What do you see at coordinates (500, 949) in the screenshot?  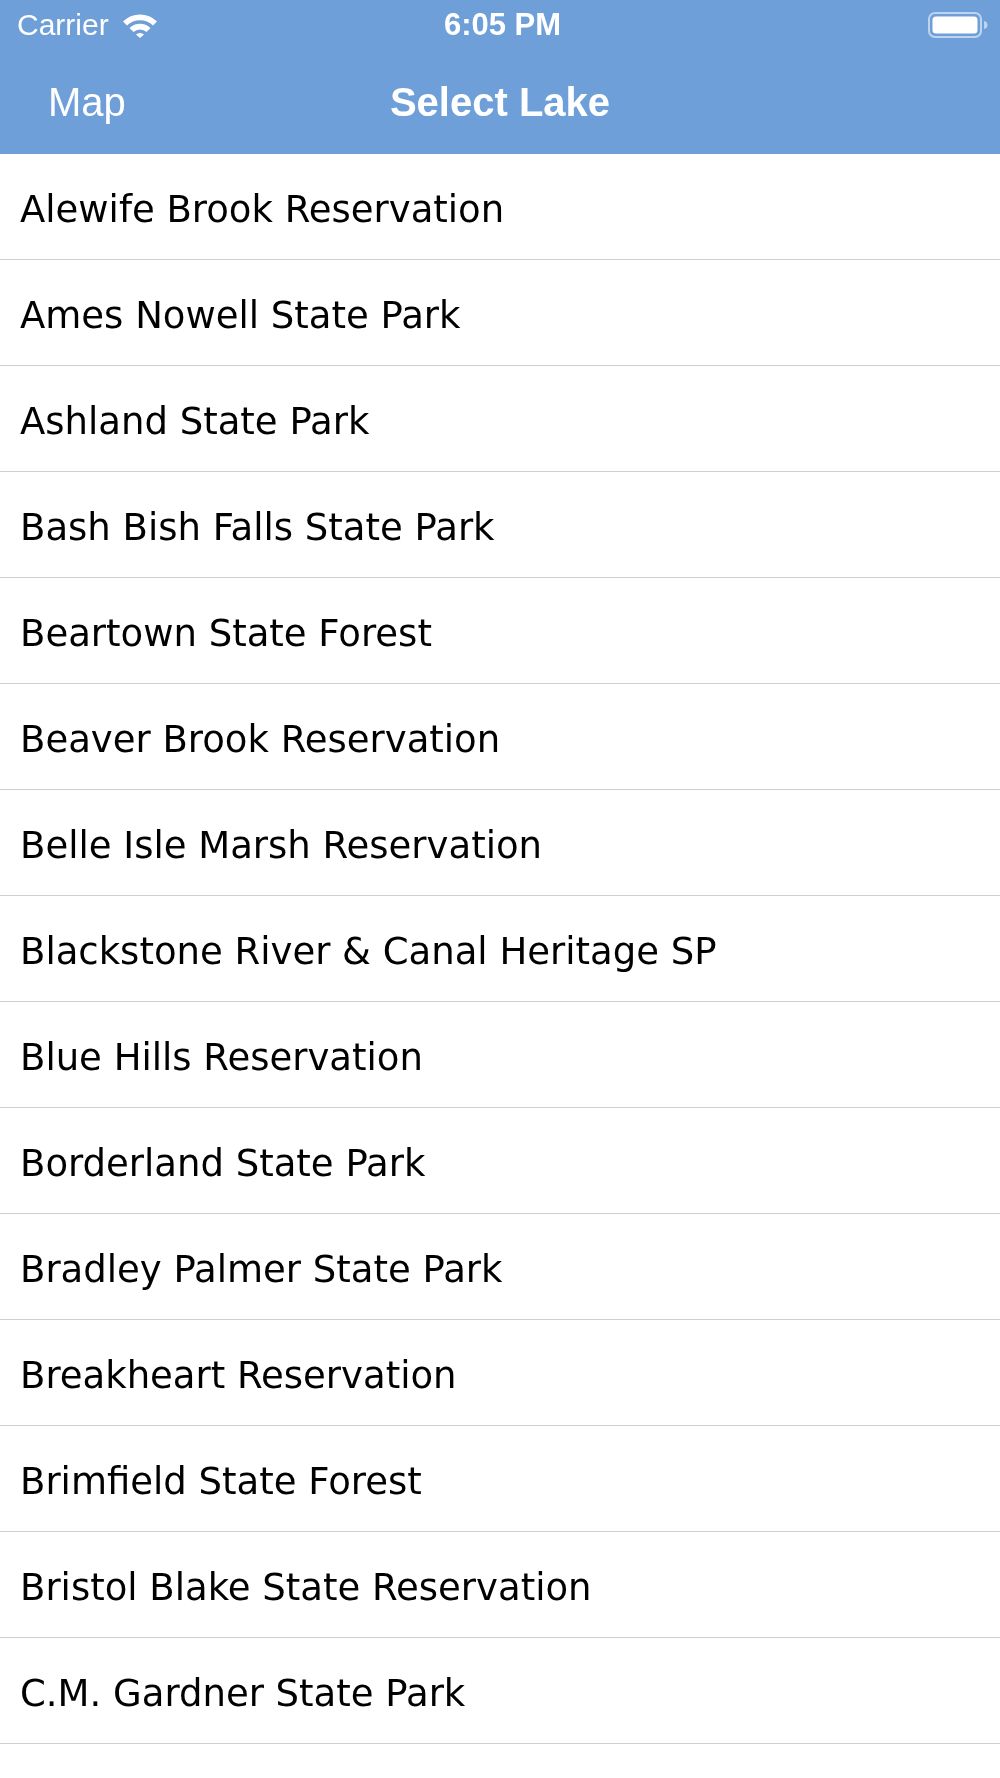 I see `lake-list-item: Blackstone River & Canal Heritage SP` at bounding box center [500, 949].